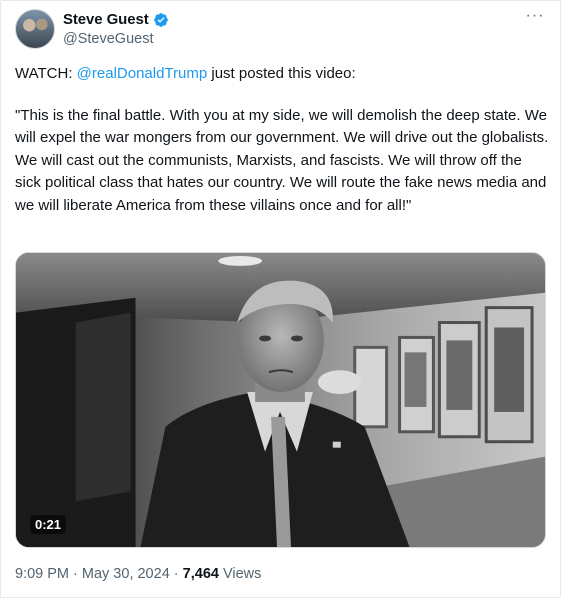 This screenshot has width=563, height=600. Describe the element at coordinates (142, 73) in the screenshot. I see `mention-link: @realDonaldTrump` at that location.